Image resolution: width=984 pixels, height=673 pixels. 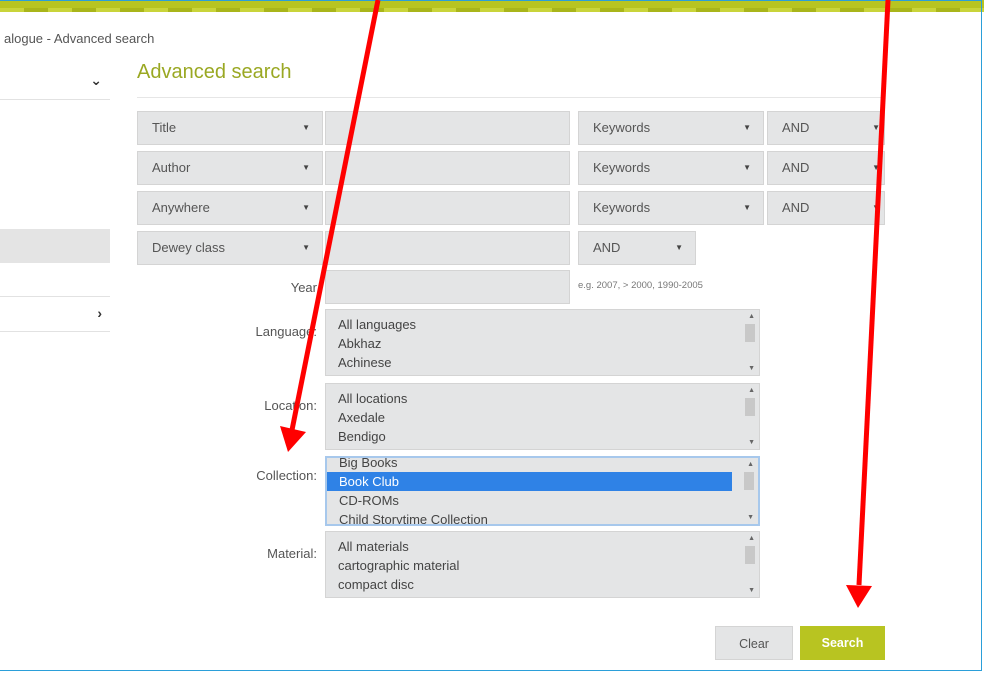 I want to click on language-listbox: All languages Abkhaz Achinese ▲ ▼, so click(x=542, y=342).